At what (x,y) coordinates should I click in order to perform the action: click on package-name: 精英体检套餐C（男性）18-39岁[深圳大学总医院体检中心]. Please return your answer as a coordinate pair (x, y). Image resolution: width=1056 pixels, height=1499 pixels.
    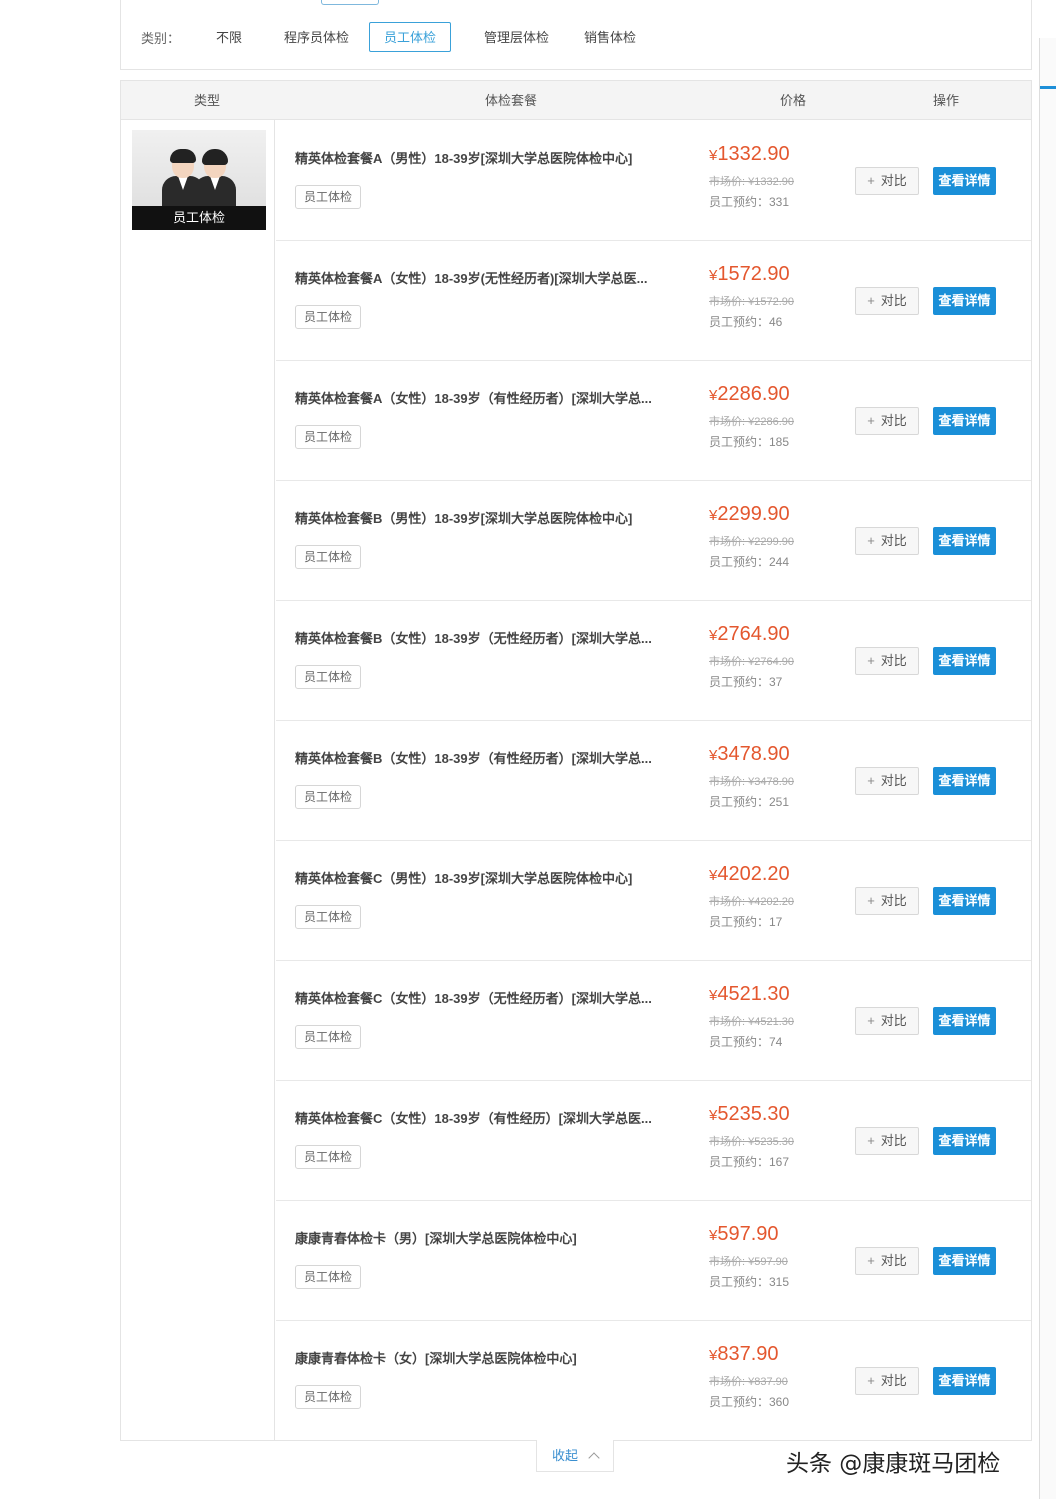
    Looking at the image, I should click on (492, 877).